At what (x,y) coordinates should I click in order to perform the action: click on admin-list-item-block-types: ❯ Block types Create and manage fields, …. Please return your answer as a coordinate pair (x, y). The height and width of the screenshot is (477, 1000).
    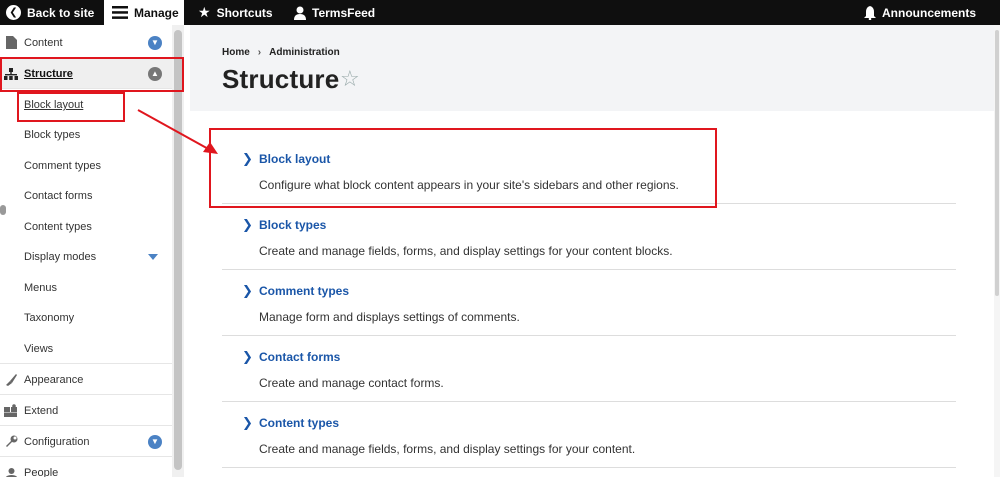
    Looking at the image, I should click on (589, 237).